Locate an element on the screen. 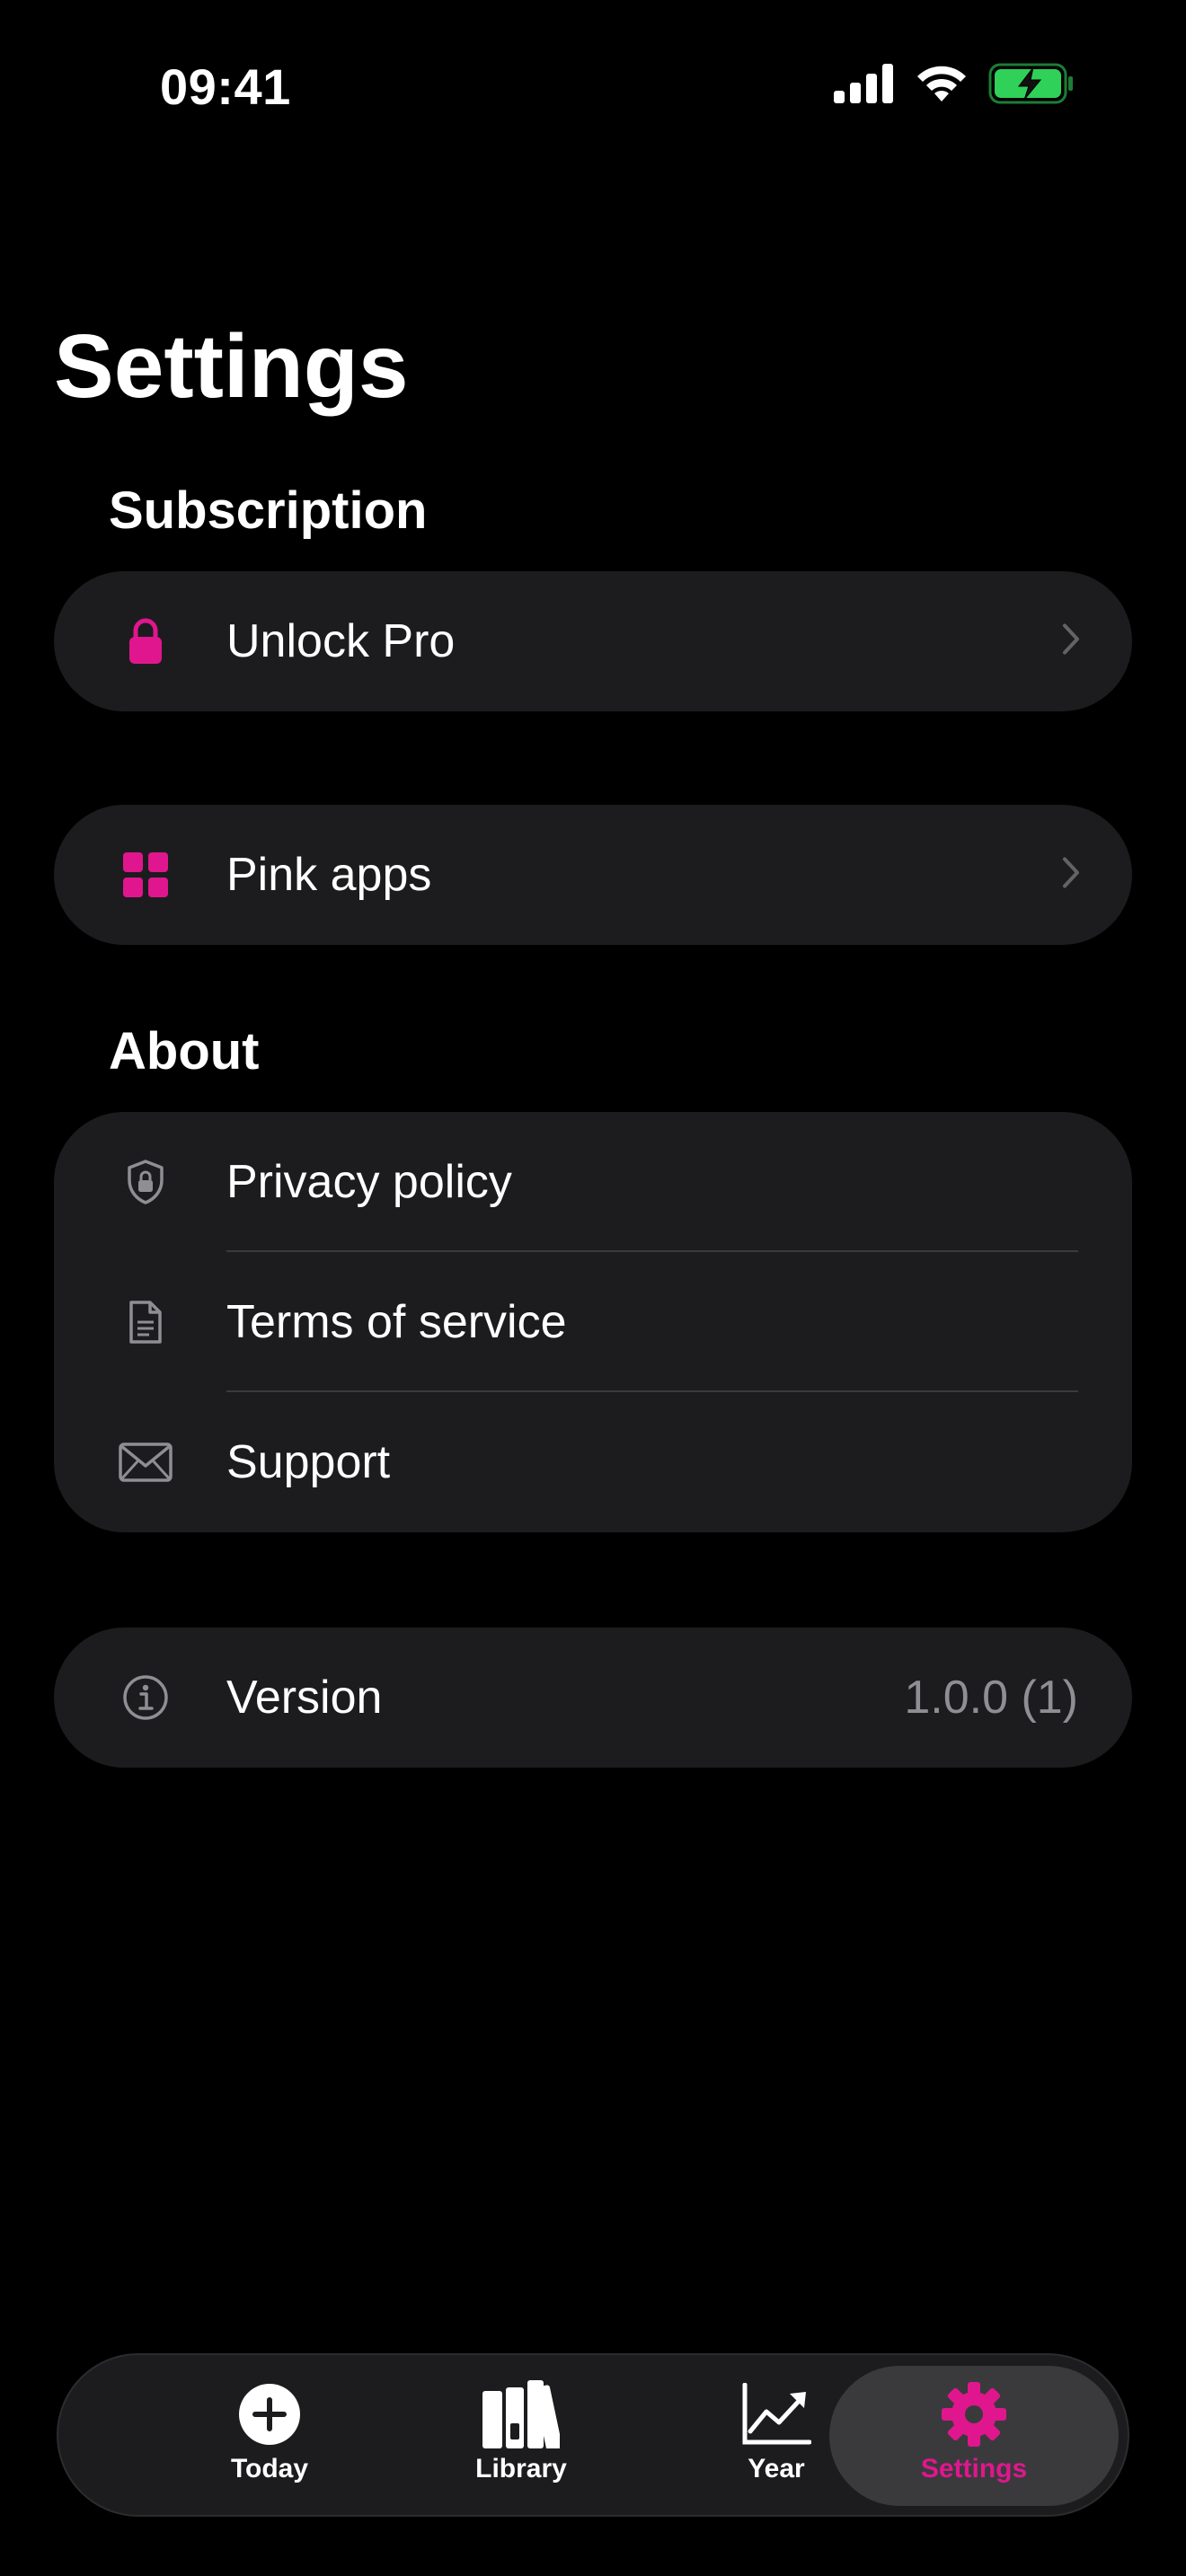 The width and height of the screenshot is (1186, 2576). tab-label: Library is located at coordinates (521, 2468).